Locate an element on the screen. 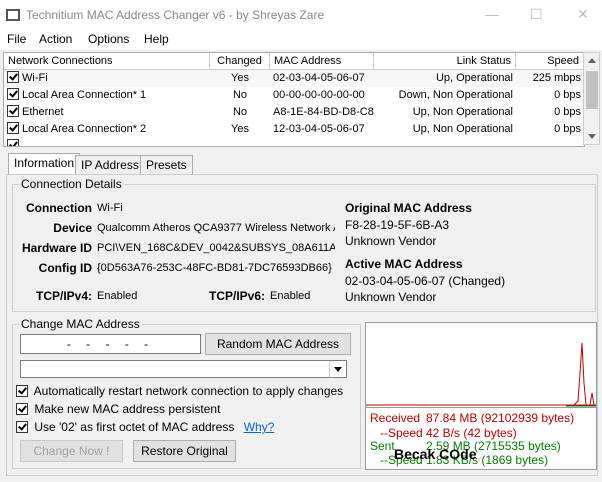  scroll-thumb is located at coordinates (592, 90).